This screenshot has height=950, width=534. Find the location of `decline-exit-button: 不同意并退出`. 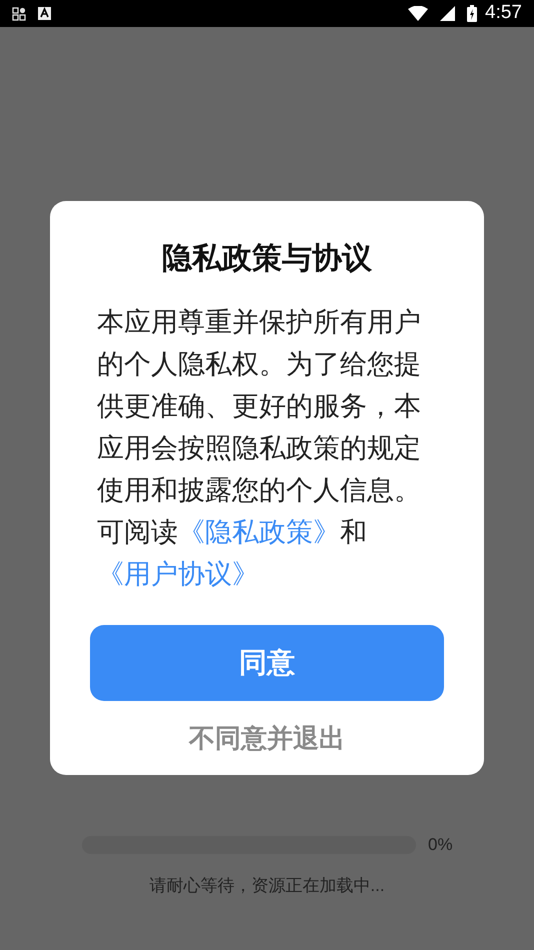

decline-exit-button: 不同意并退出 is located at coordinates (267, 738).